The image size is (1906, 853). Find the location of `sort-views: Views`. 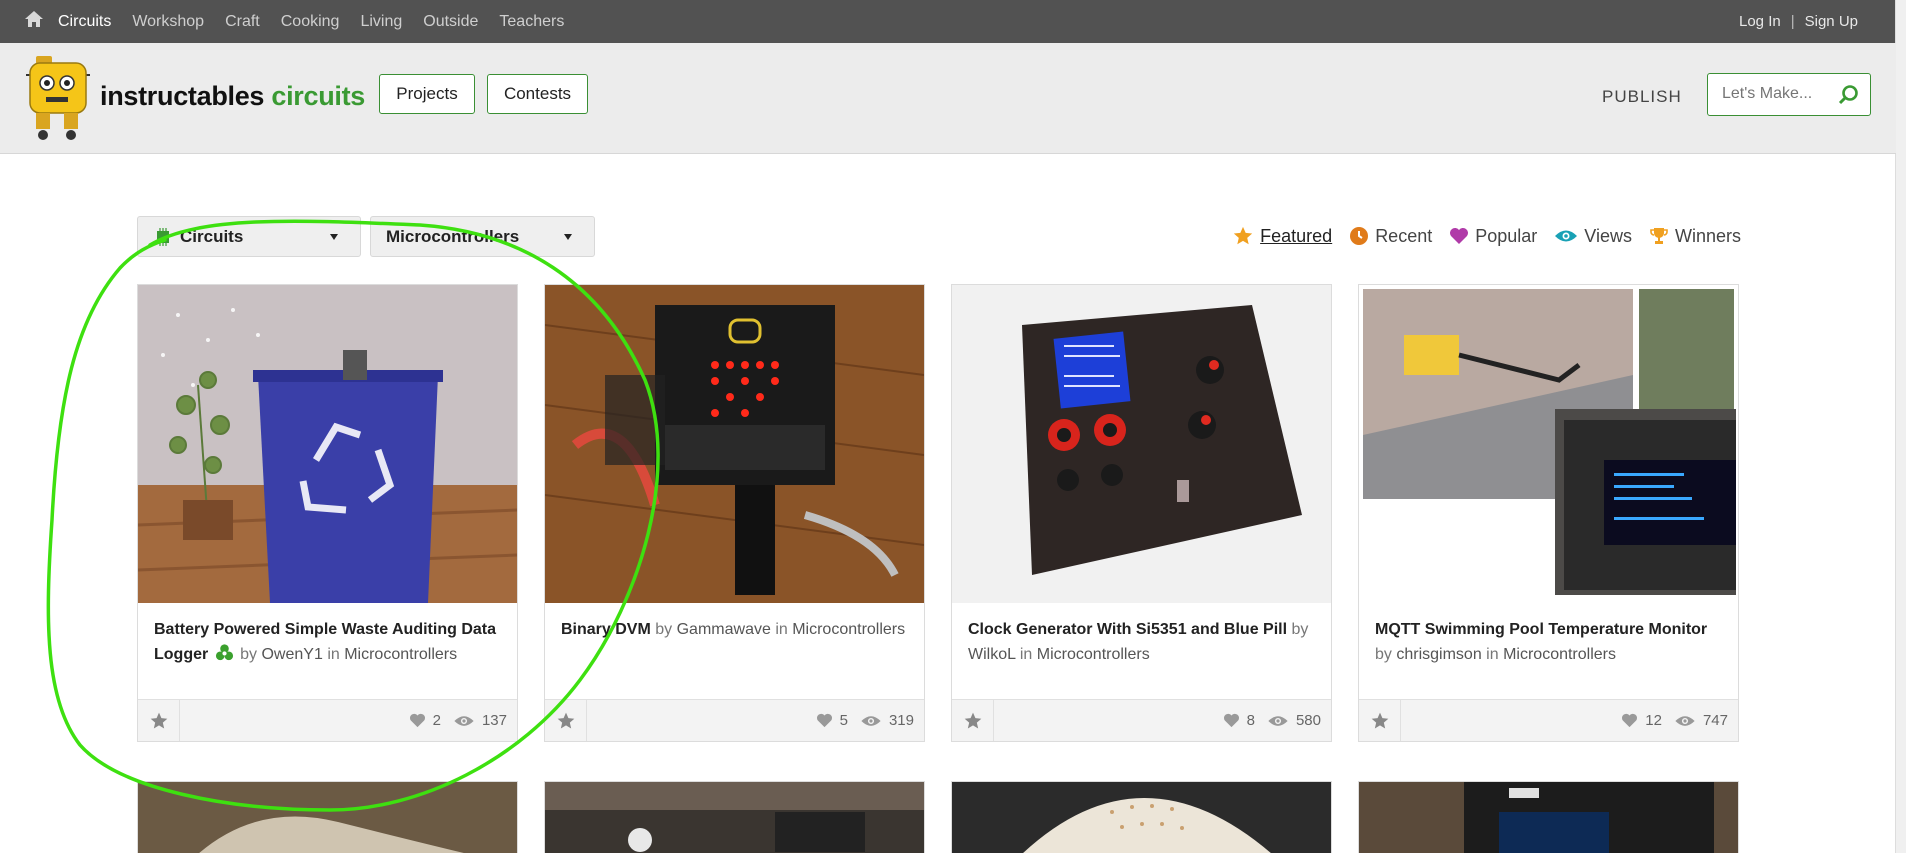

sort-views: Views is located at coordinates (1593, 236).